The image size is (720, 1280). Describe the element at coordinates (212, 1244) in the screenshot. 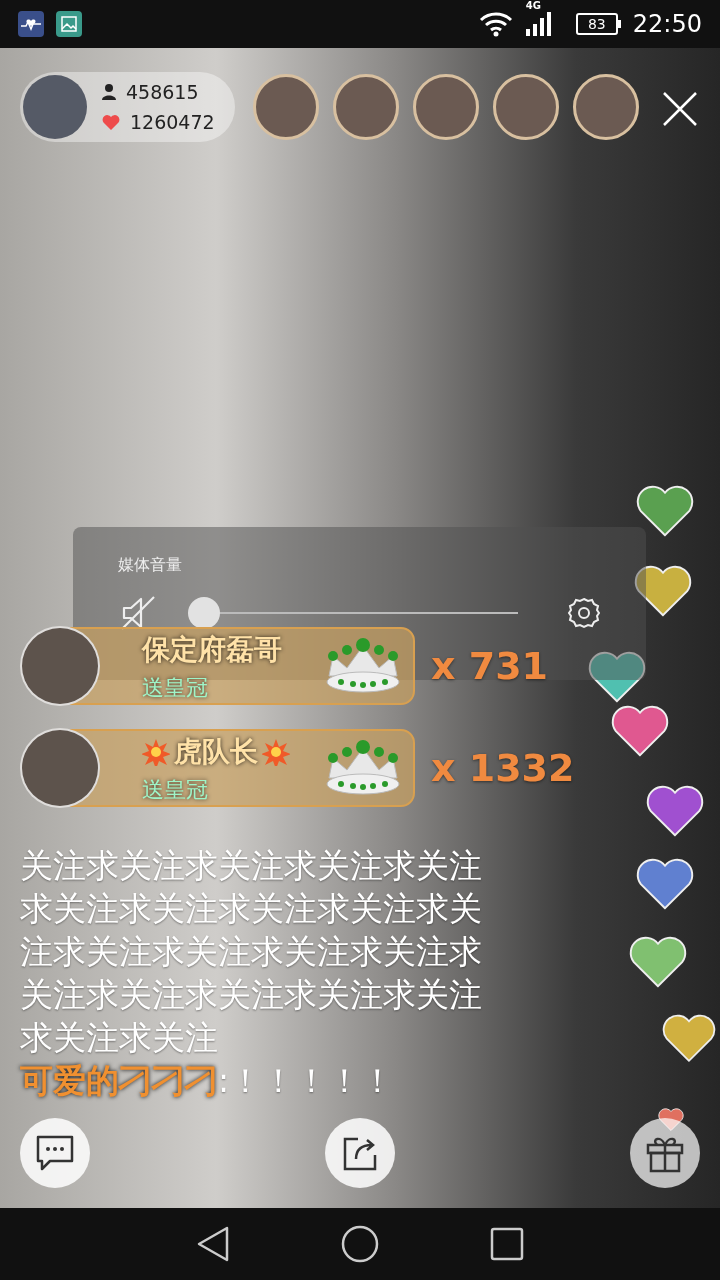

I see `back-icon` at that location.